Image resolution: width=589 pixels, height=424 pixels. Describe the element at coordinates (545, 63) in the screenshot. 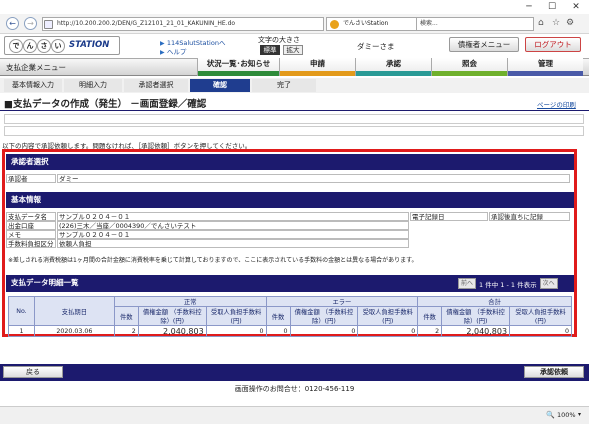

I see `tab-label: 管理` at that location.